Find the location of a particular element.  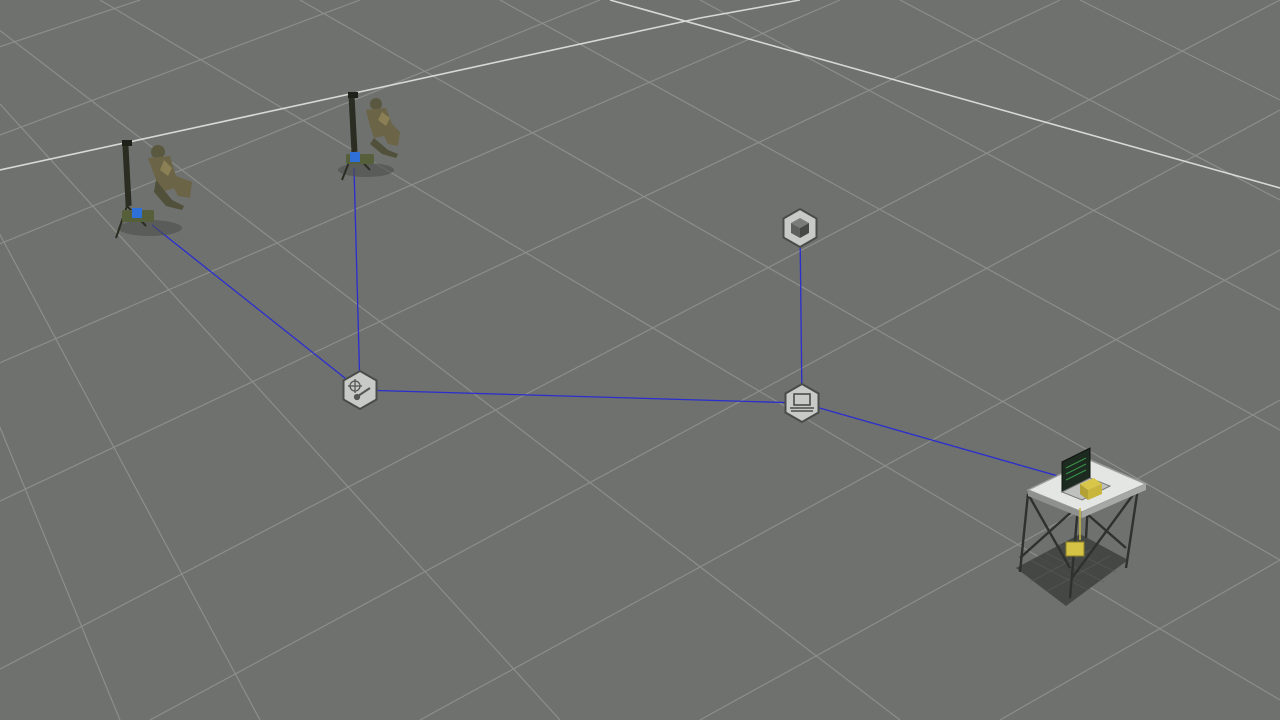

laptop-module is located at coordinates (802, 403).